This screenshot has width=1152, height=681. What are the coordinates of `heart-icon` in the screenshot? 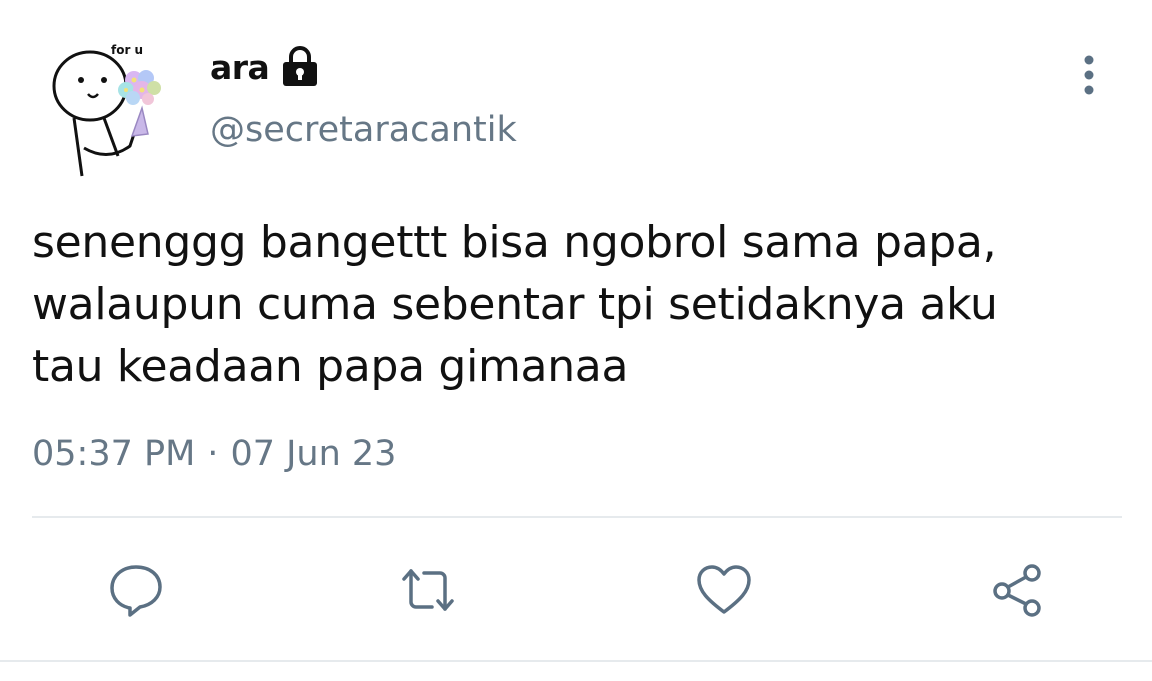 It's located at (724, 589).